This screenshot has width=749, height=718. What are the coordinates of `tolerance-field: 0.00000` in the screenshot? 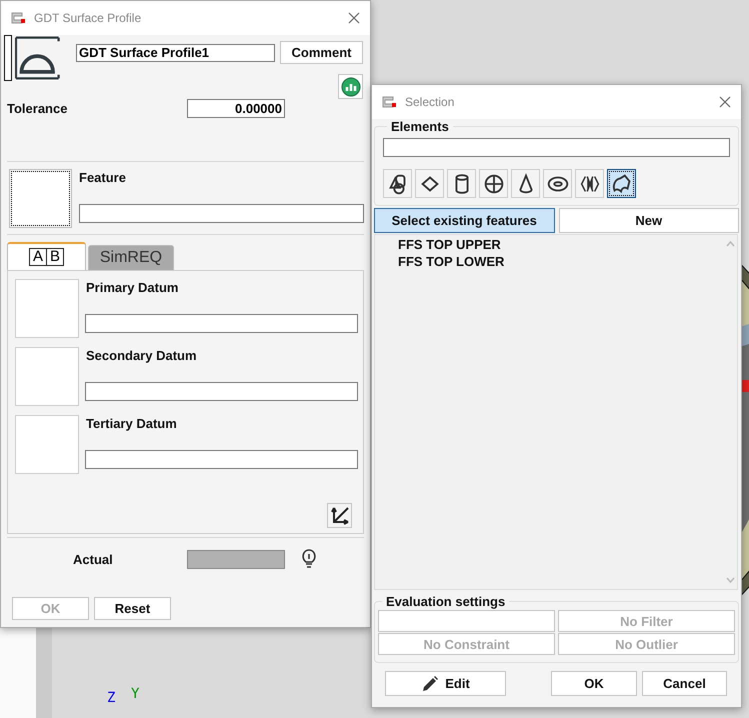 It's located at (236, 108).